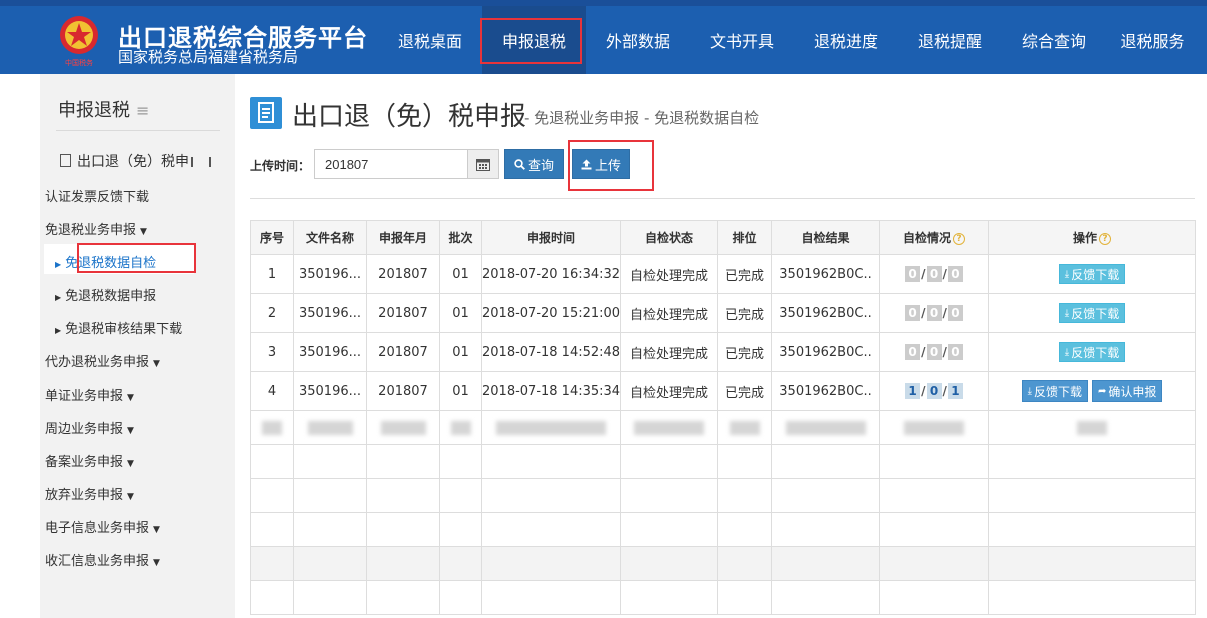 Image resolution: width=1207 pixels, height=618 pixels. Describe the element at coordinates (742, 40) in the screenshot. I see `nav-documents: 文书开具` at that location.